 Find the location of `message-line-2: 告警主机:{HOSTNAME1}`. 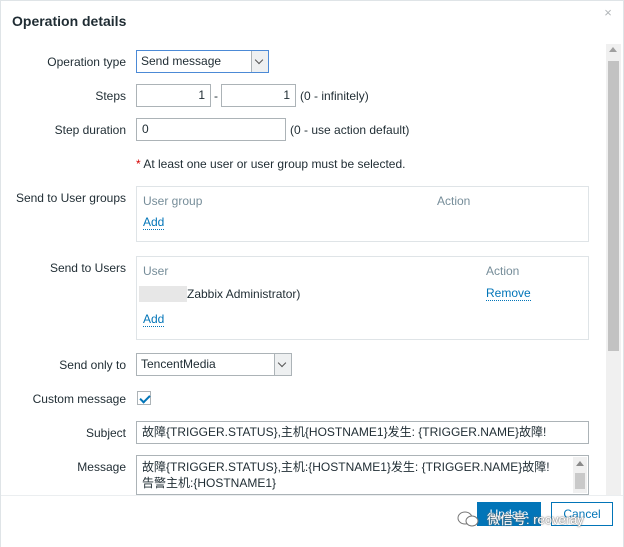

message-line-2: 告警主机:{HOSTNAME1} is located at coordinates (209, 483).